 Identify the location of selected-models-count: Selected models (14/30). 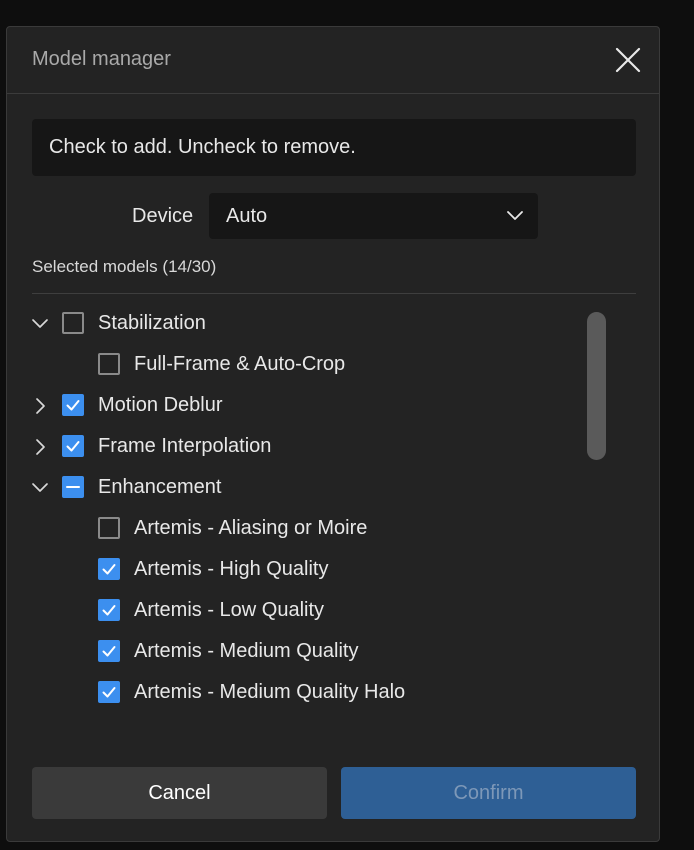
(124, 266).